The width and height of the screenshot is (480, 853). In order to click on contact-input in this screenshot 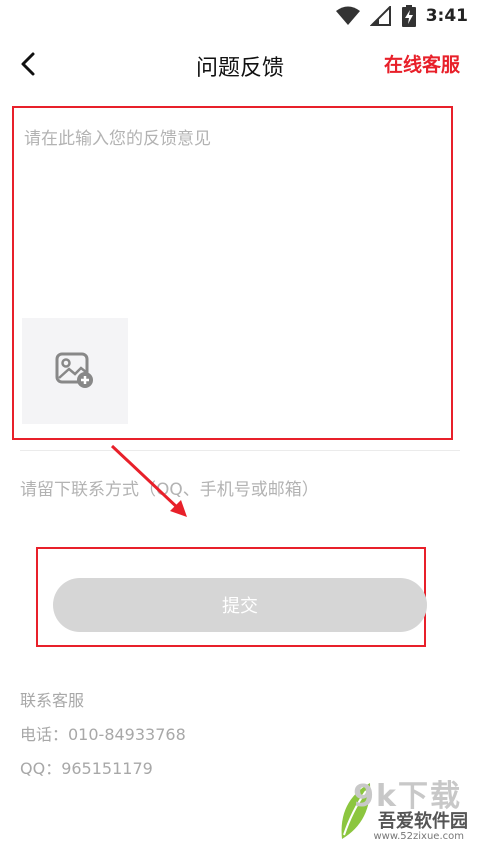, I will do `click(240, 490)`.